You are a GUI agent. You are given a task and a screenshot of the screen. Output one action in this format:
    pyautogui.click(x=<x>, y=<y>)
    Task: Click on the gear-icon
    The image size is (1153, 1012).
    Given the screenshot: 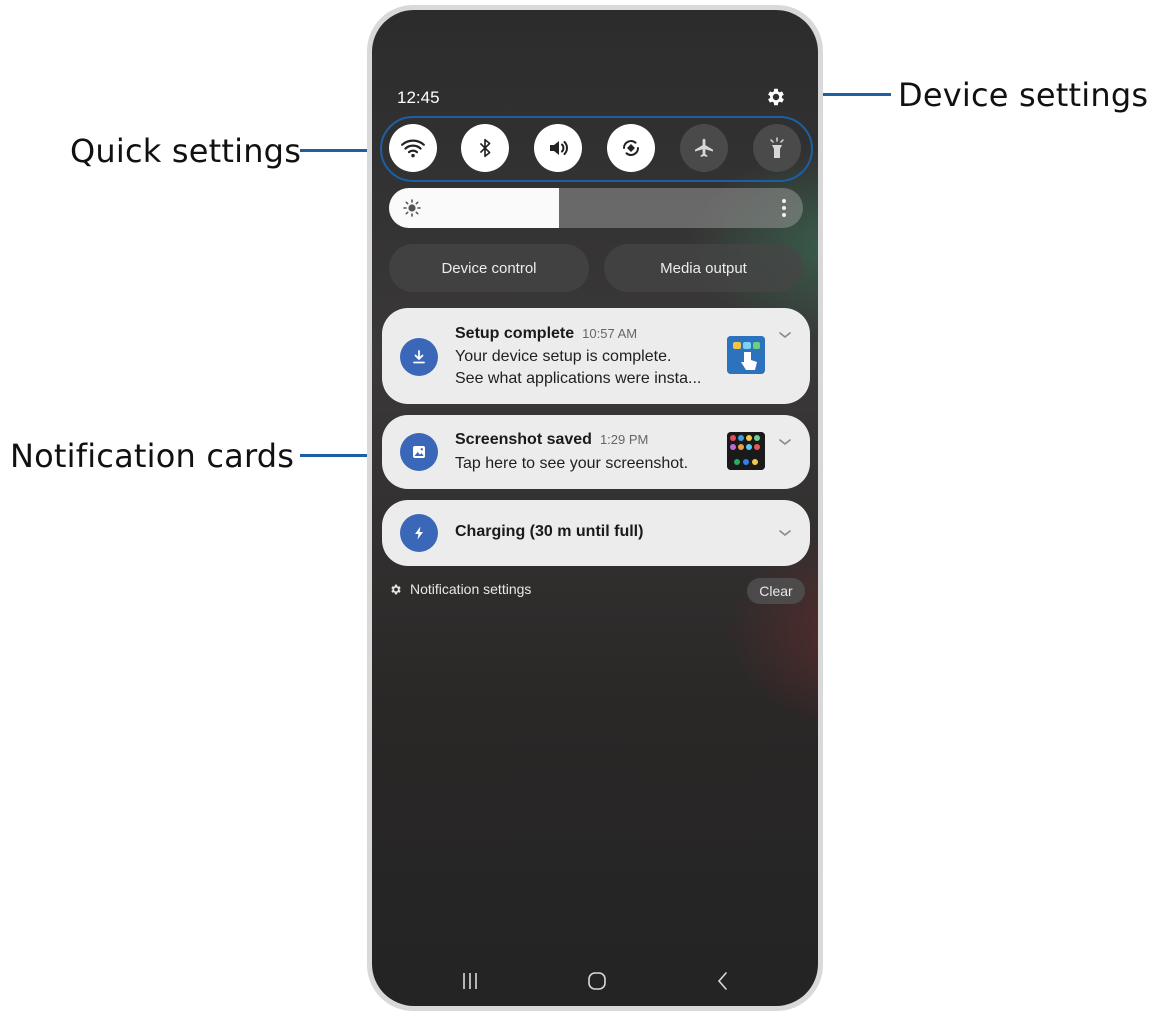 What is the action you would take?
    pyautogui.click(x=396, y=589)
    